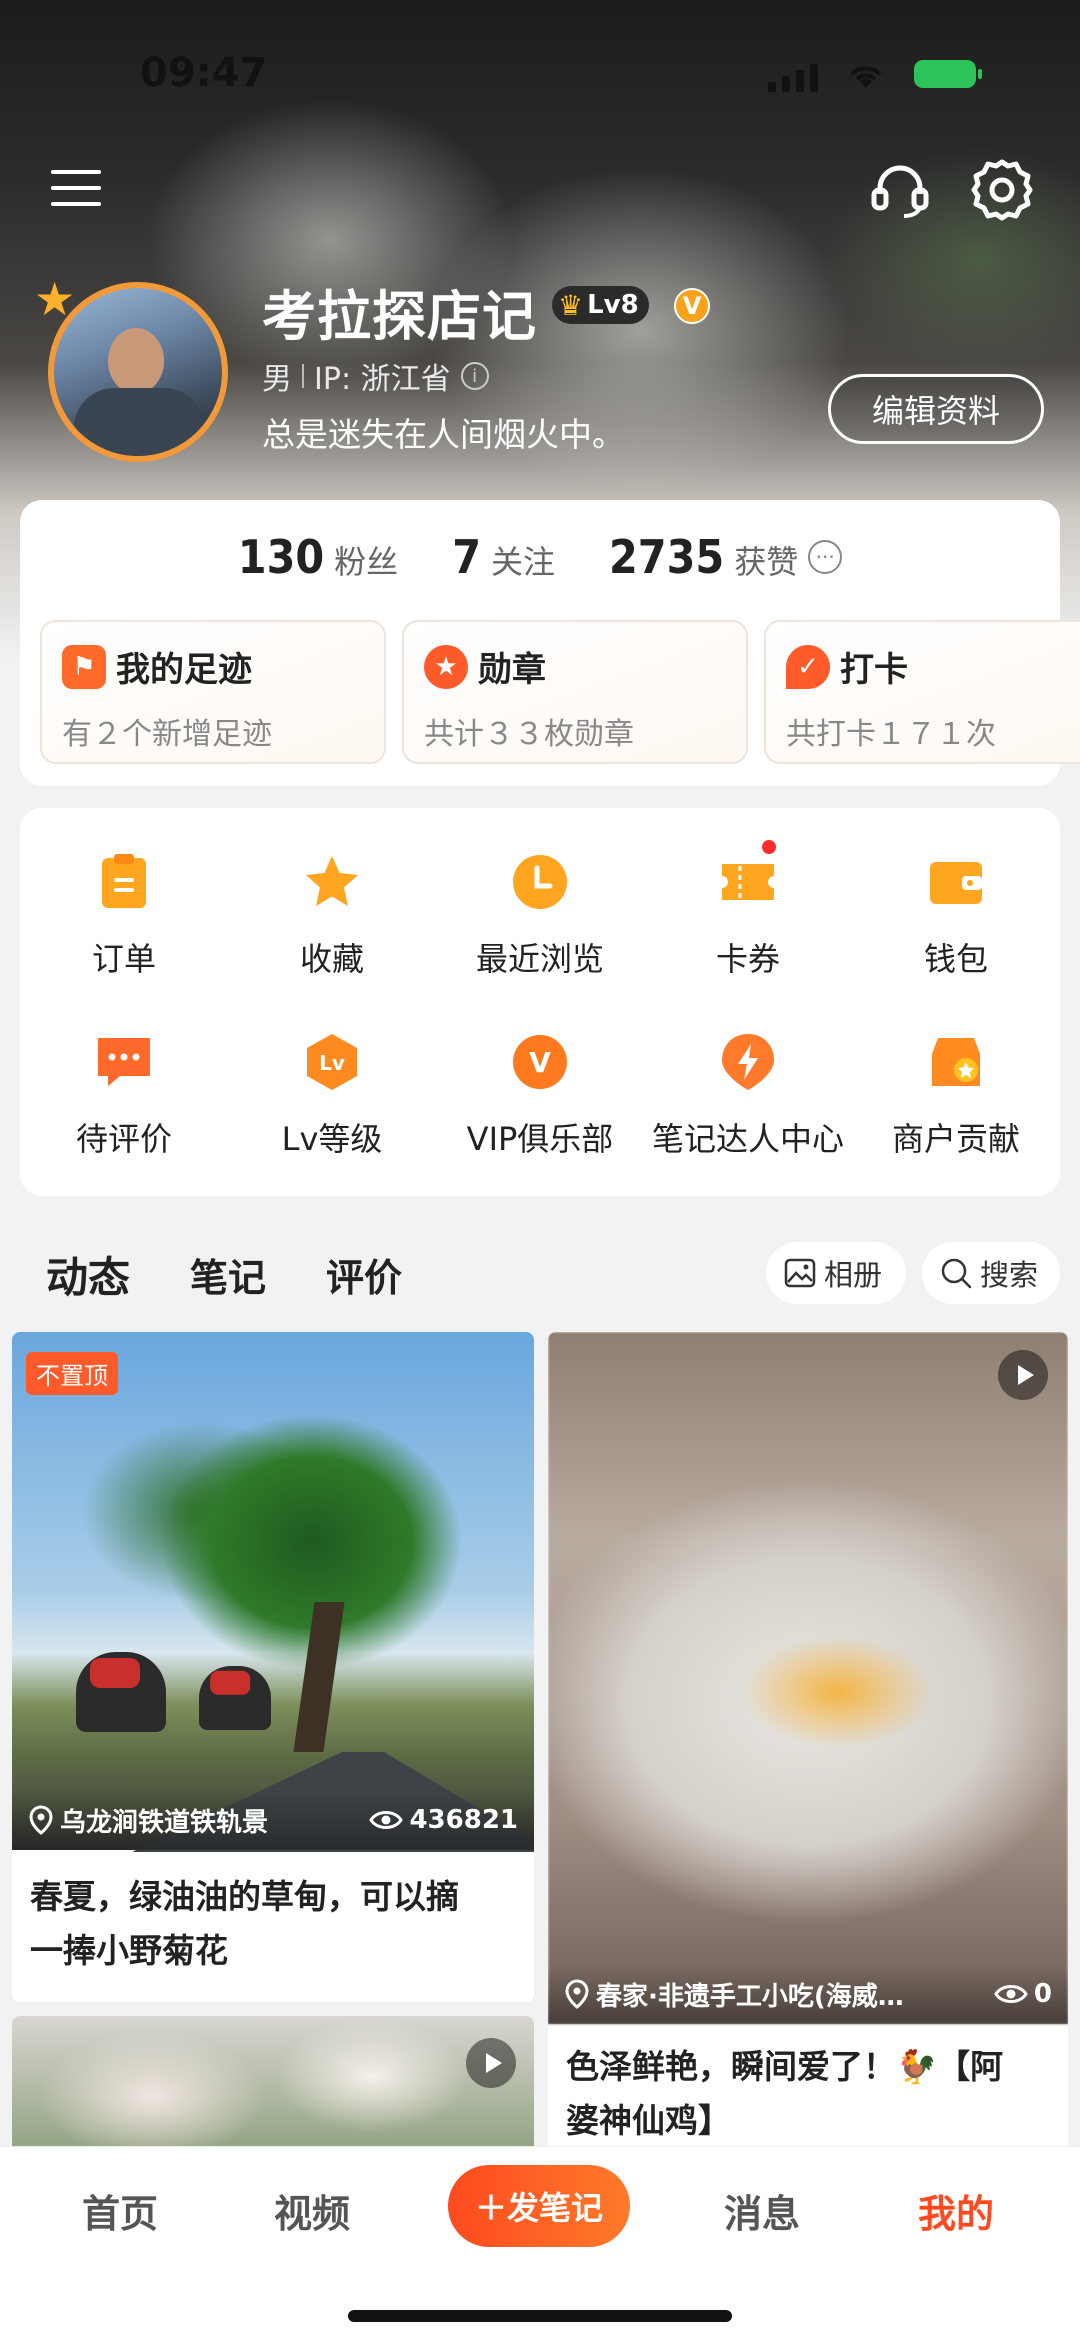 This screenshot has height=2339, width=1080. I want to click on shortcut-label: 订单, so click(123, 959).